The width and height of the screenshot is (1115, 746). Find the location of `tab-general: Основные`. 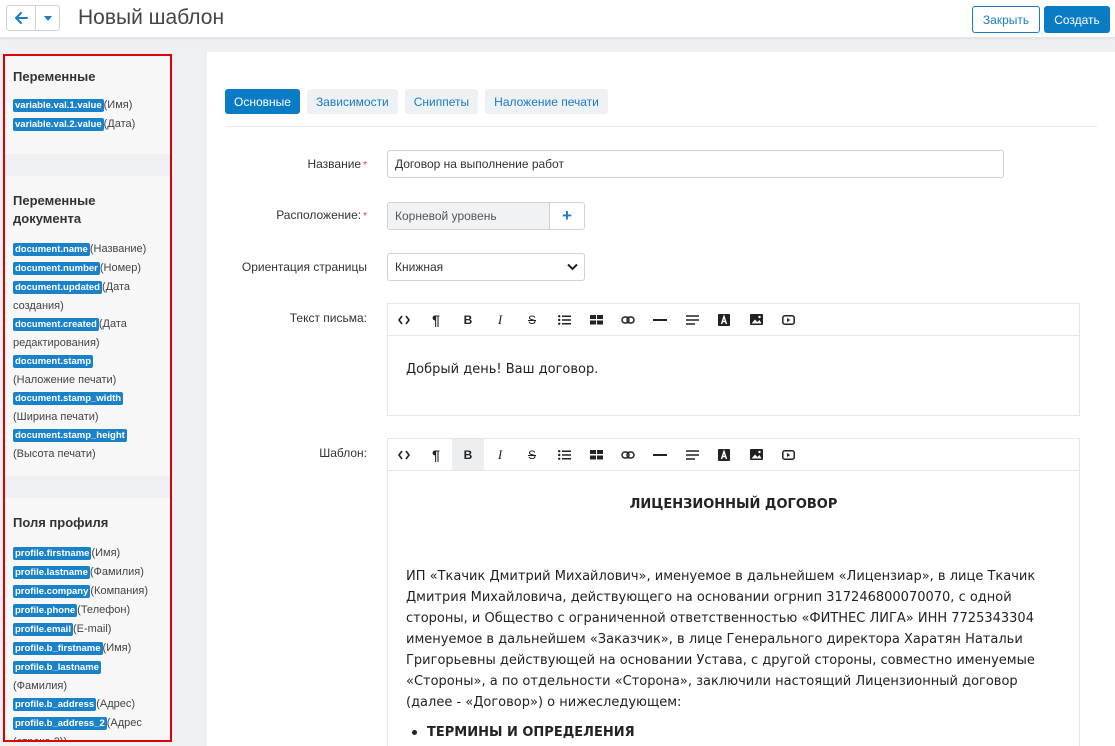

tab-general: Основные is located at coordinates (262, 101).